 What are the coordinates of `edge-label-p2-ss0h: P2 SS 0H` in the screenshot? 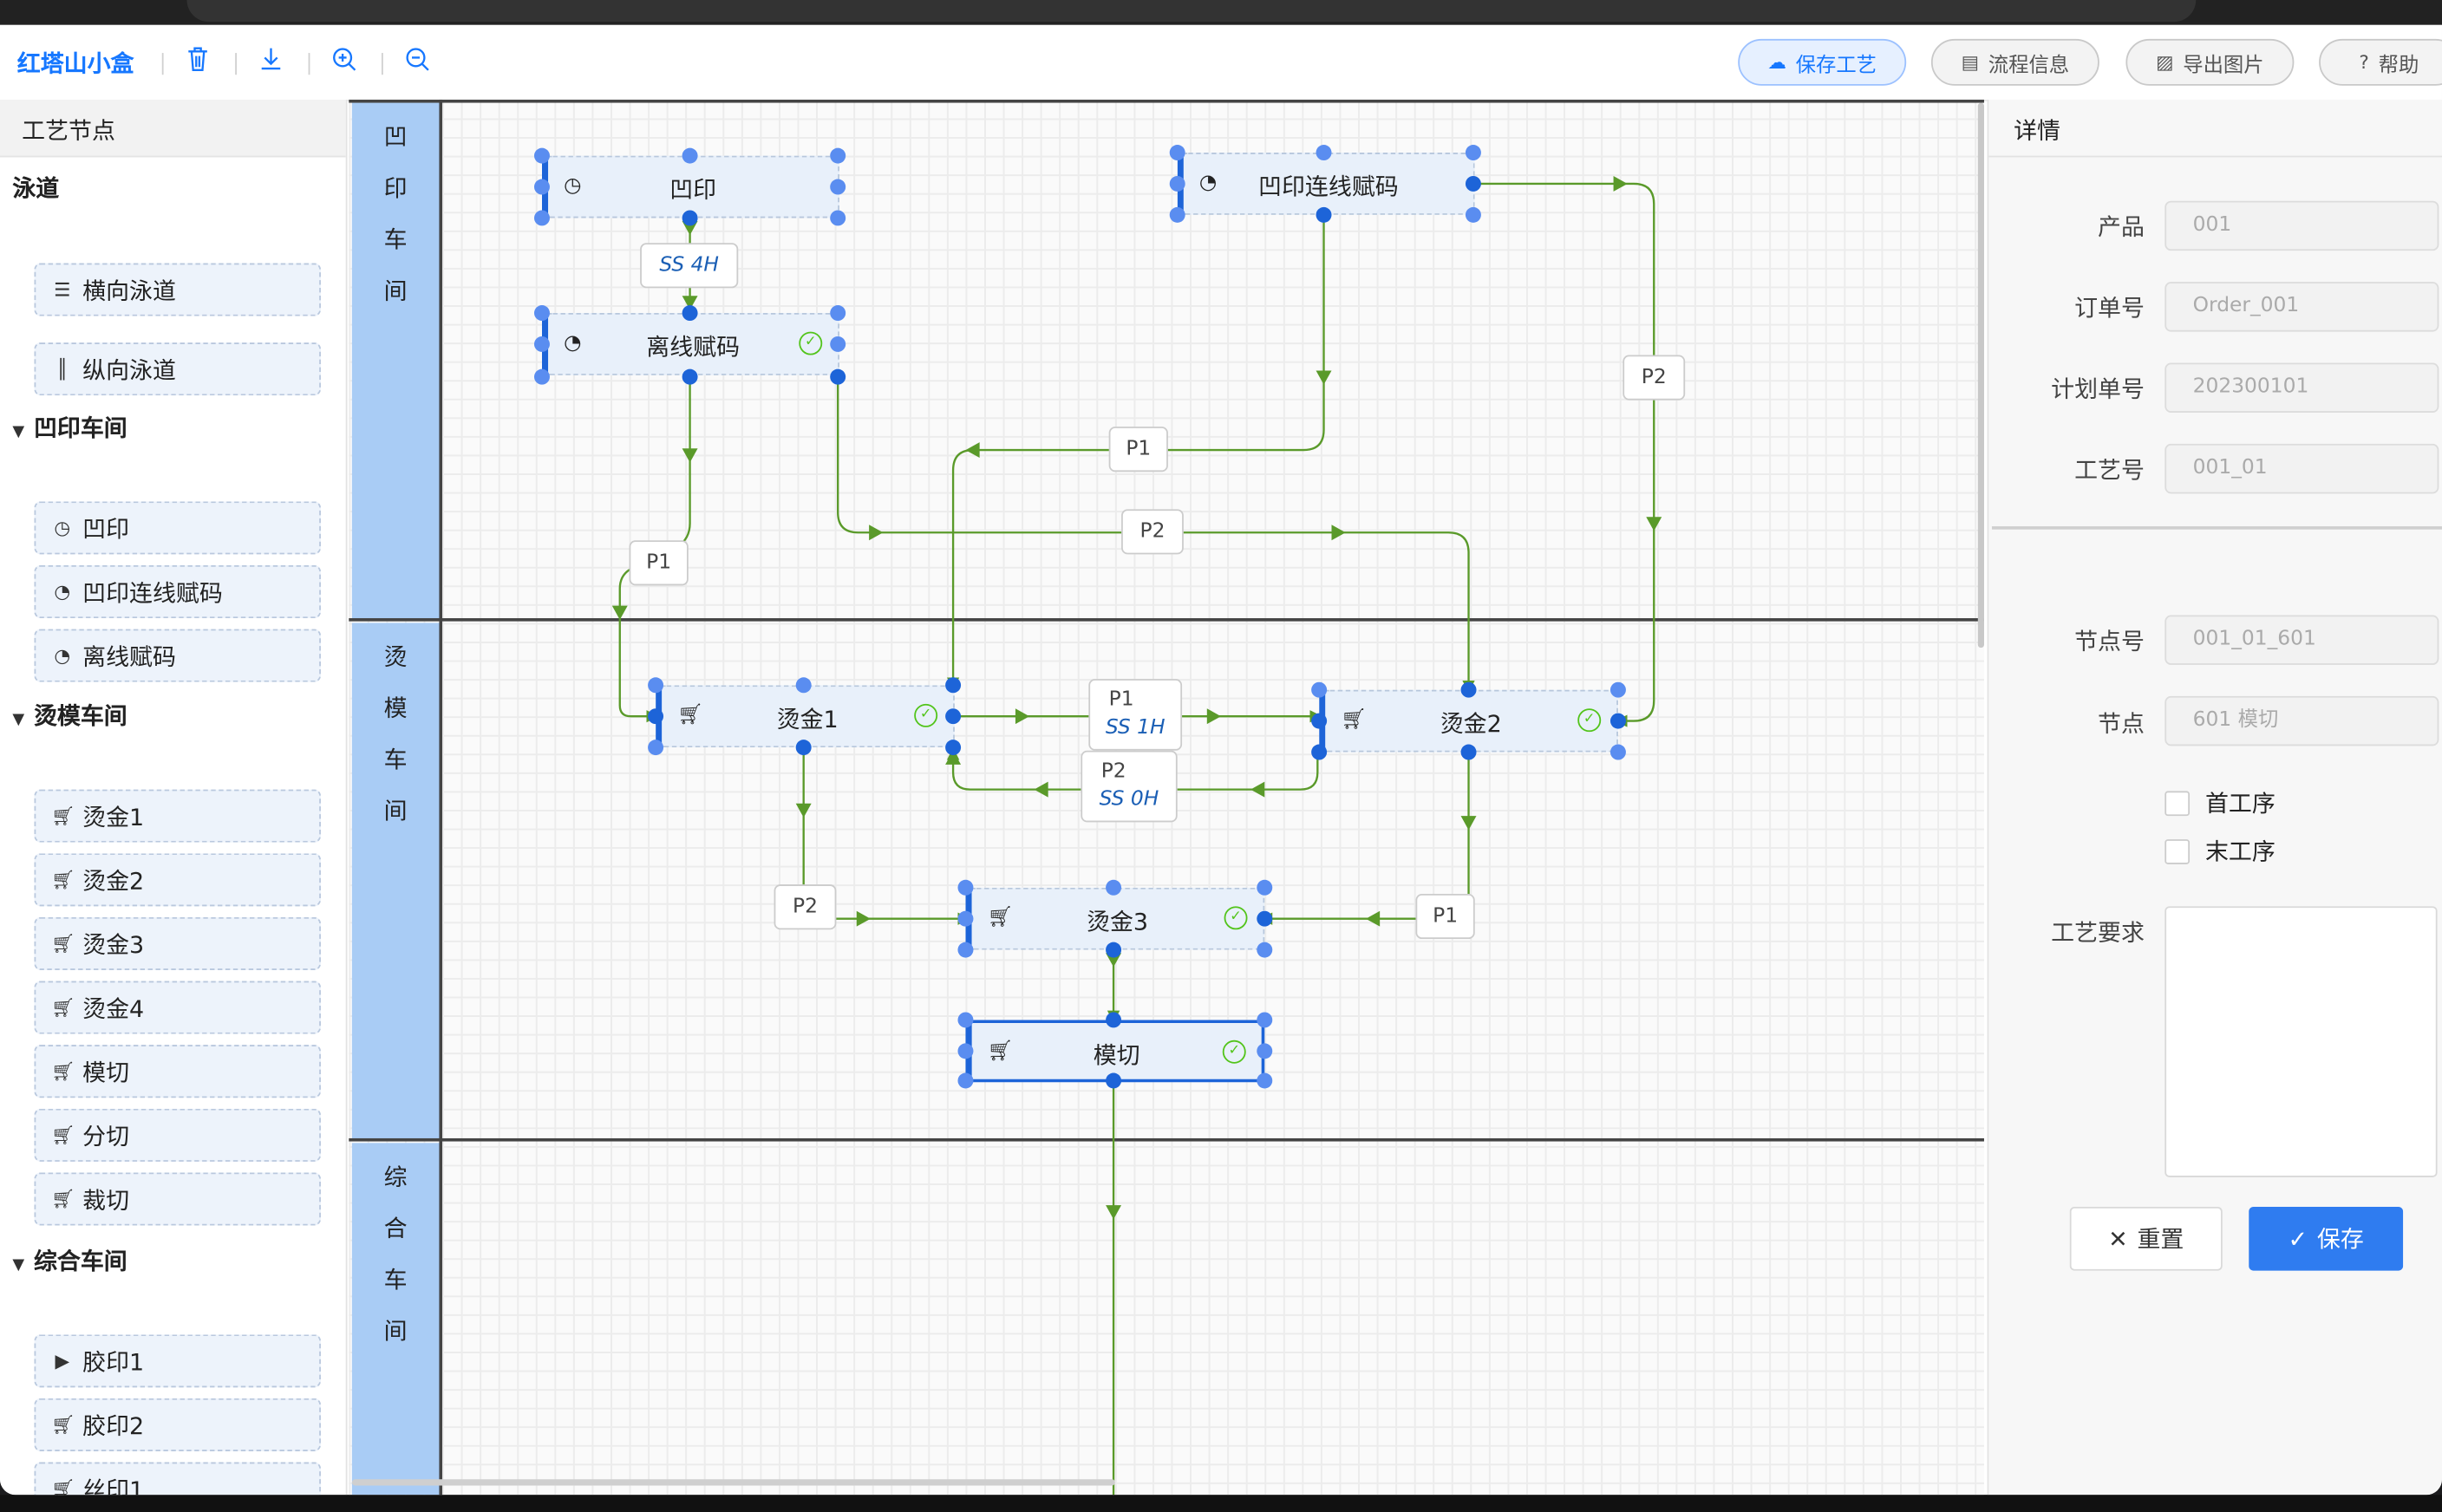 It's located at (1129, 786).